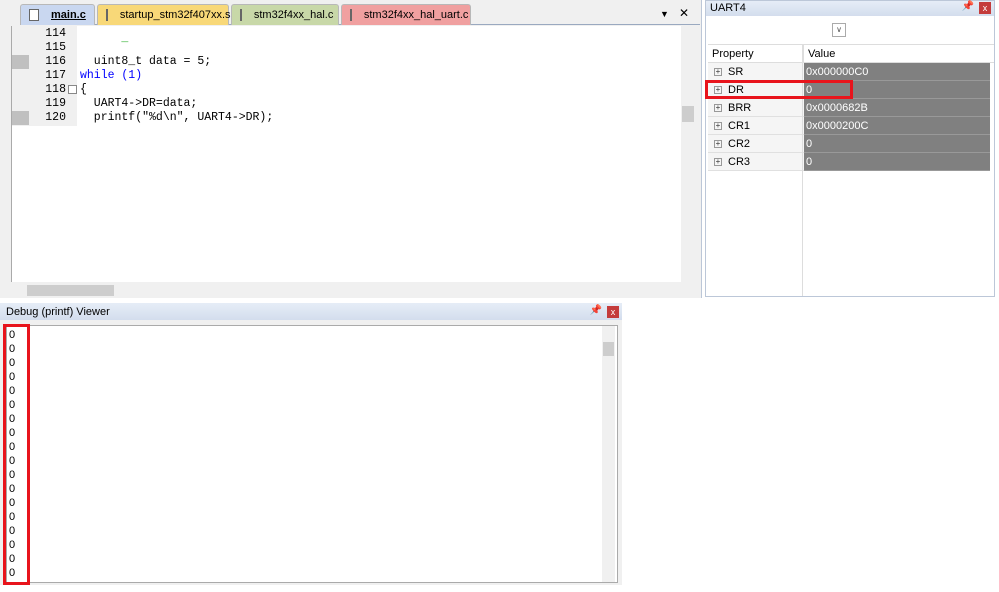 Image resolution: width=999 pixels, height=592 pixels. Describe the element at coordinates (16, 454) in the screenshot. I see `output-highlight-box` at that location.